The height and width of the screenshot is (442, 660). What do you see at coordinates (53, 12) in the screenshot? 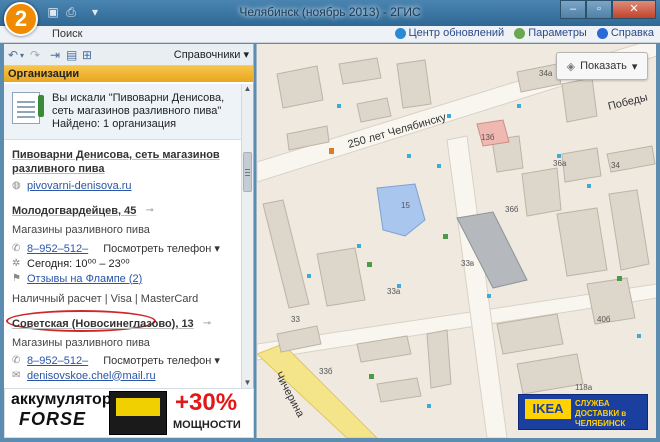
I see `save-icon: ▣` at bounding box center [53, 12].